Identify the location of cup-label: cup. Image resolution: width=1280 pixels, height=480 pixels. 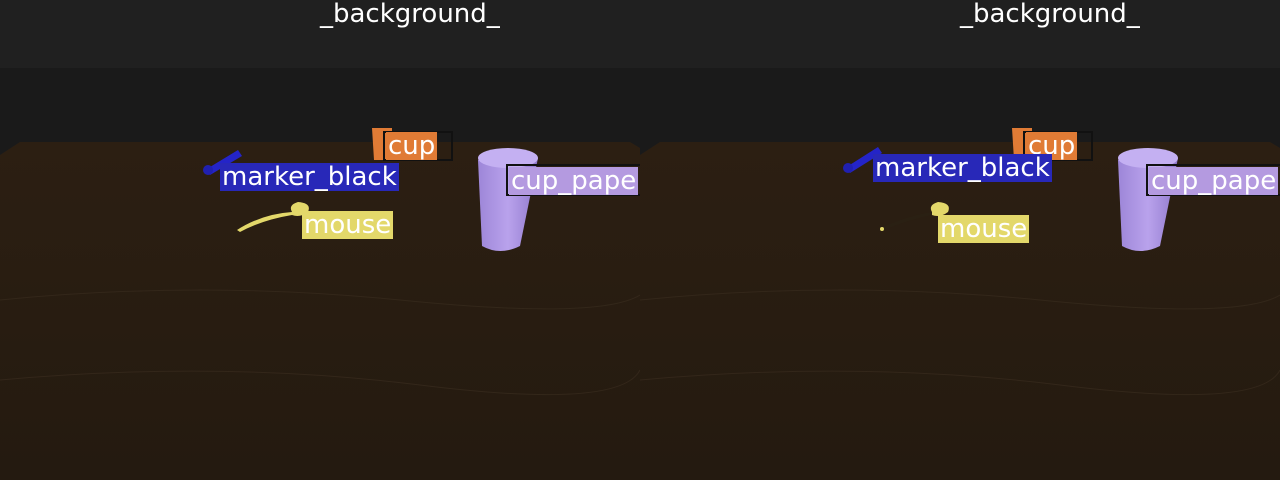
(412, 146).